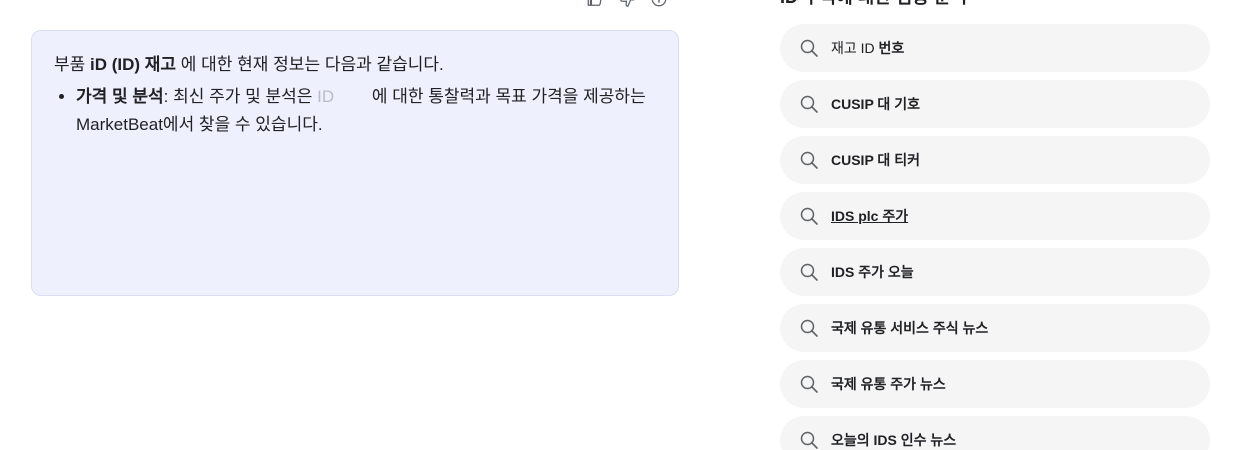  I want to click on bullet-title: 가격 및 분석, so click(120, 96).